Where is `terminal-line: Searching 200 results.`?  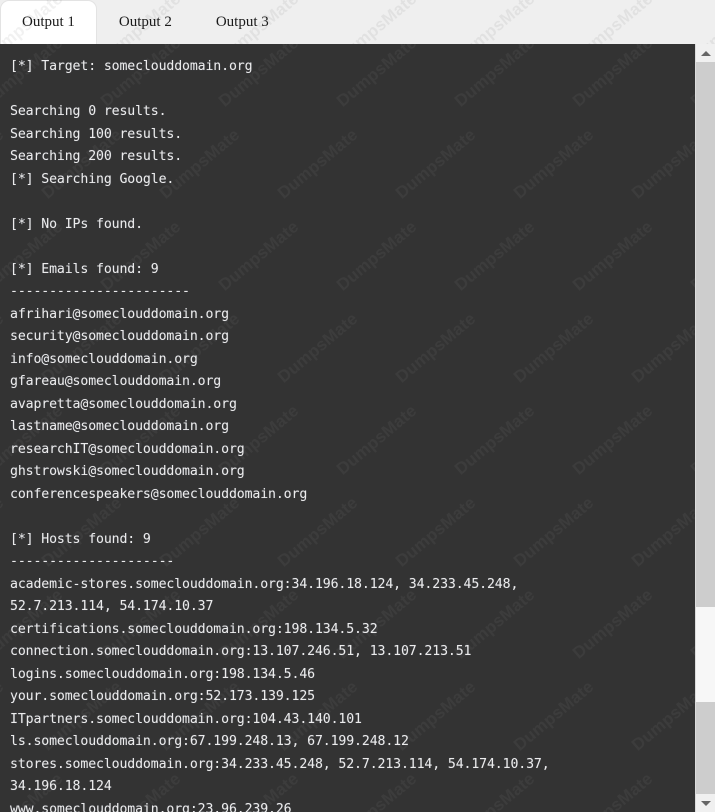 terminal-line: Searching 200 results. is located at coordinates (96, 156).